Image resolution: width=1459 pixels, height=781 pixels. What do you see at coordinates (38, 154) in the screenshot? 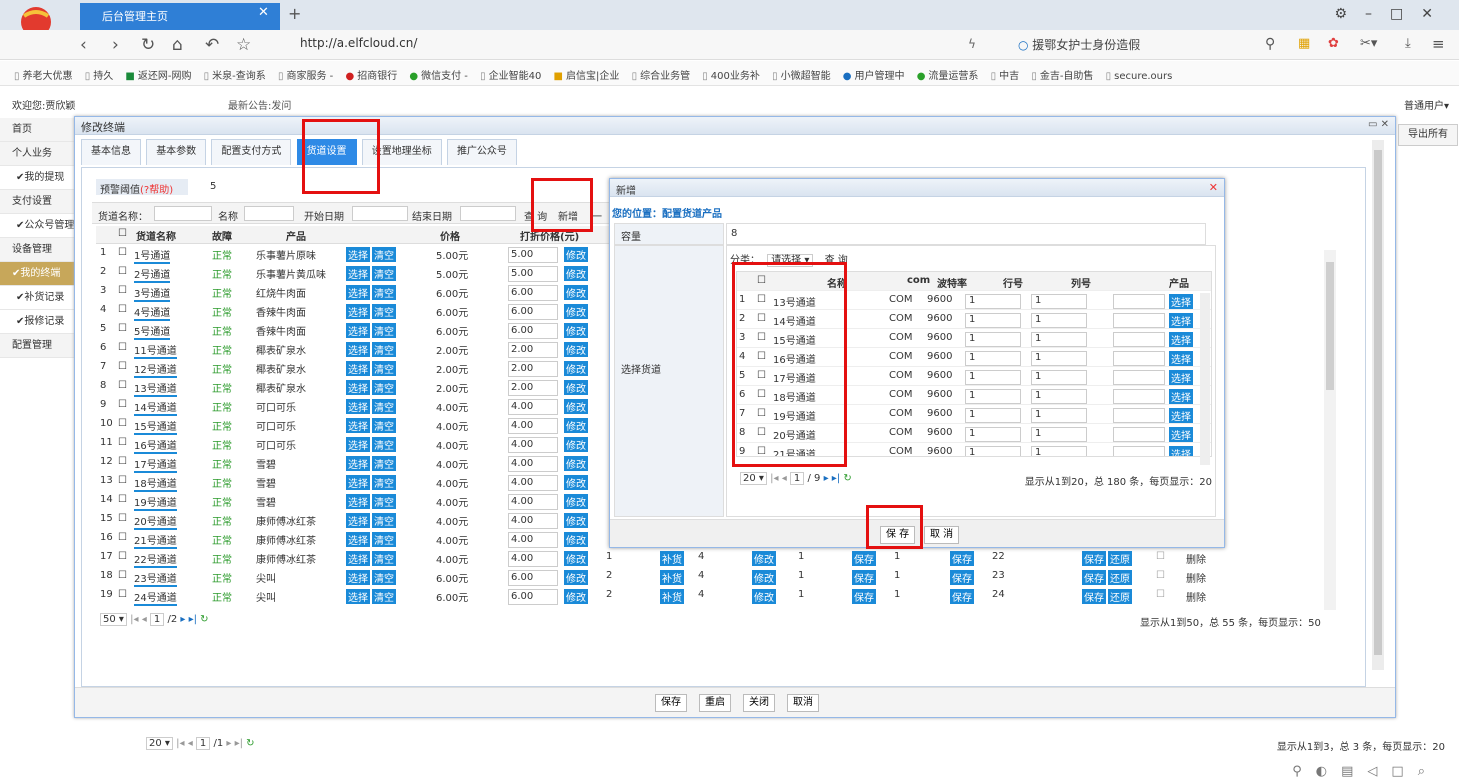
I see `sidebar-item-personal: 个人业务` at bounding box center [38, 154].